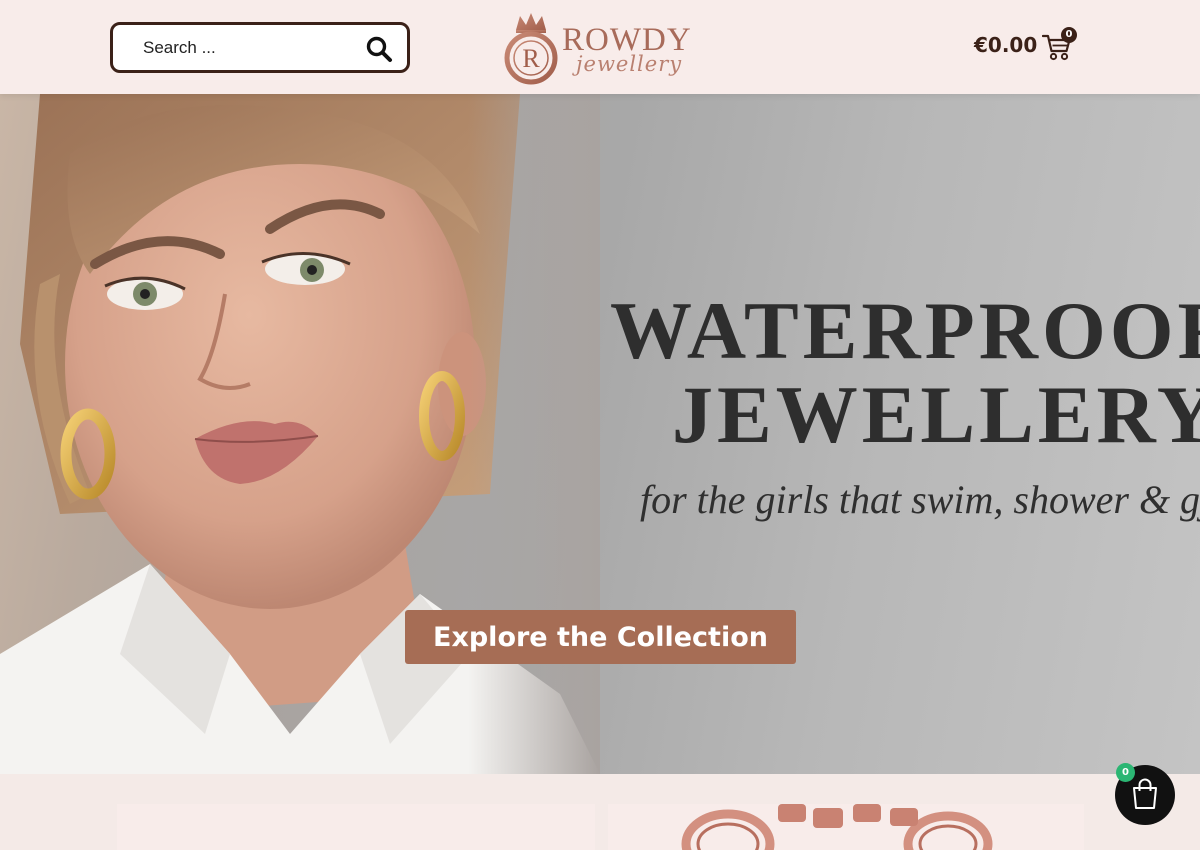 The height and width of the screenshot is (850, 1200). I want to click on hero-title: WATERPROOF JEWELLERY, so click(905, 373).